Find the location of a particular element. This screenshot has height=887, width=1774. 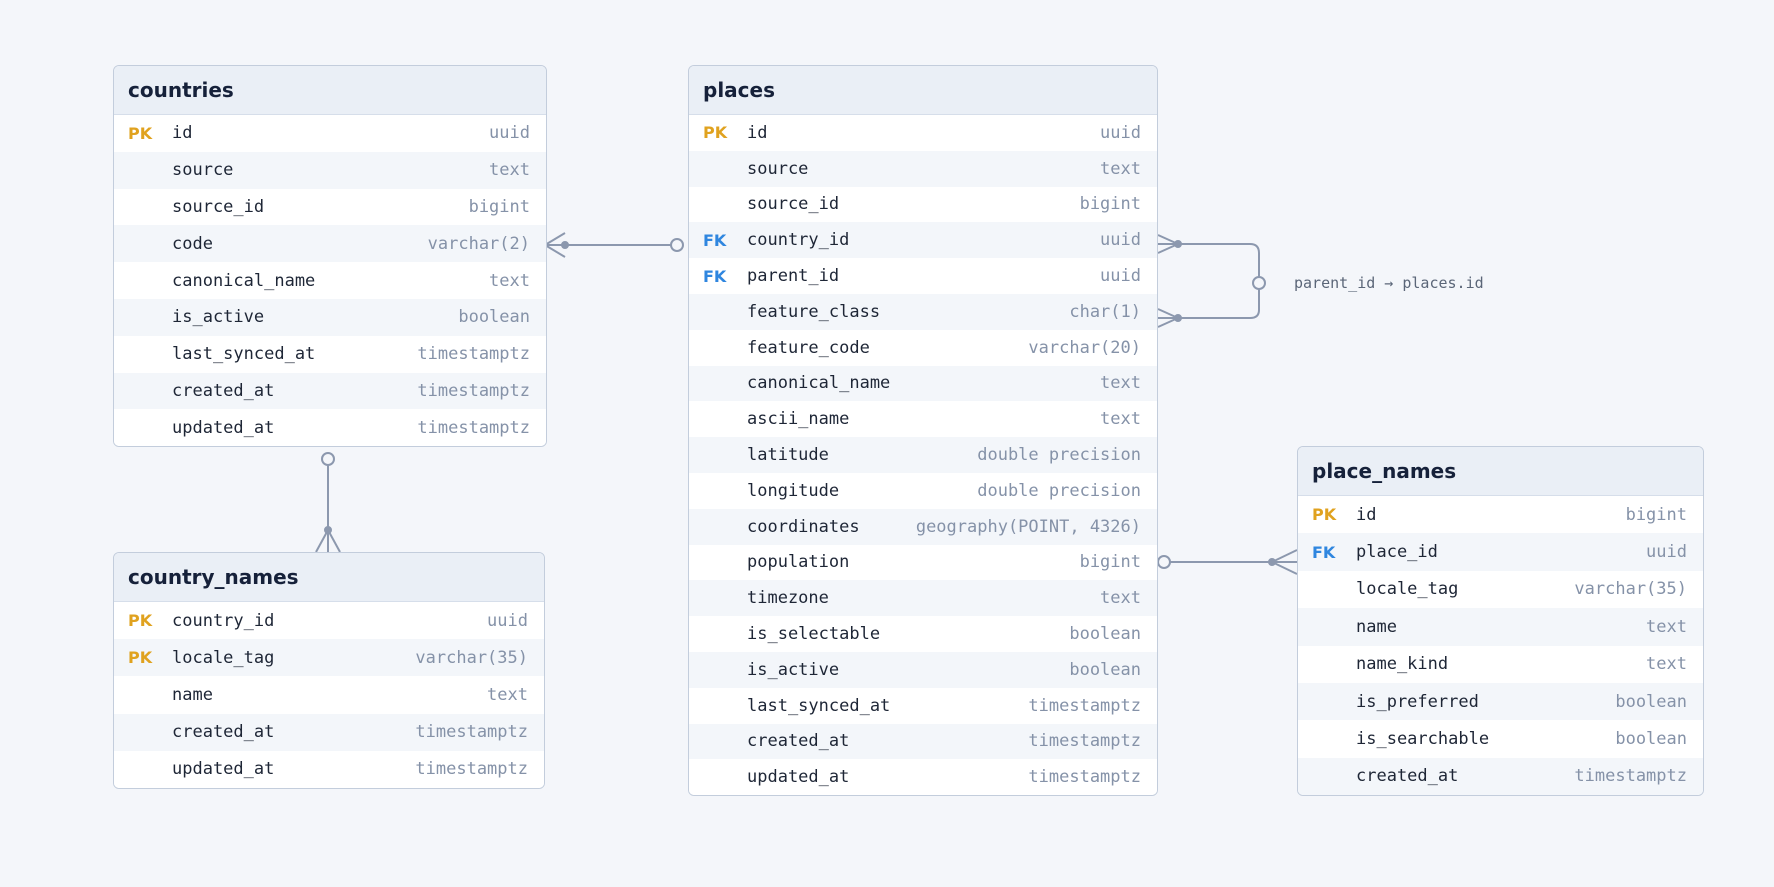

column-row: coordinates geography(POINT, 4326) is located at coordinates (923, 526).